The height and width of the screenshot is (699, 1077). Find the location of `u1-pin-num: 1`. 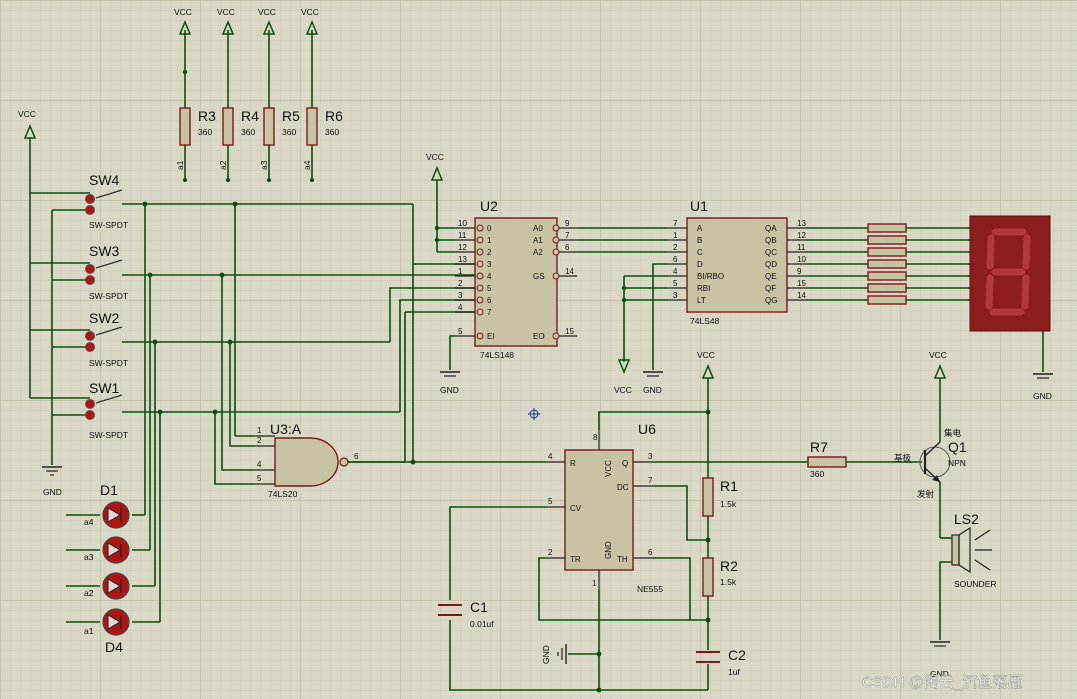

u1-pin-num: 1 is located at coordinates (675, 235).